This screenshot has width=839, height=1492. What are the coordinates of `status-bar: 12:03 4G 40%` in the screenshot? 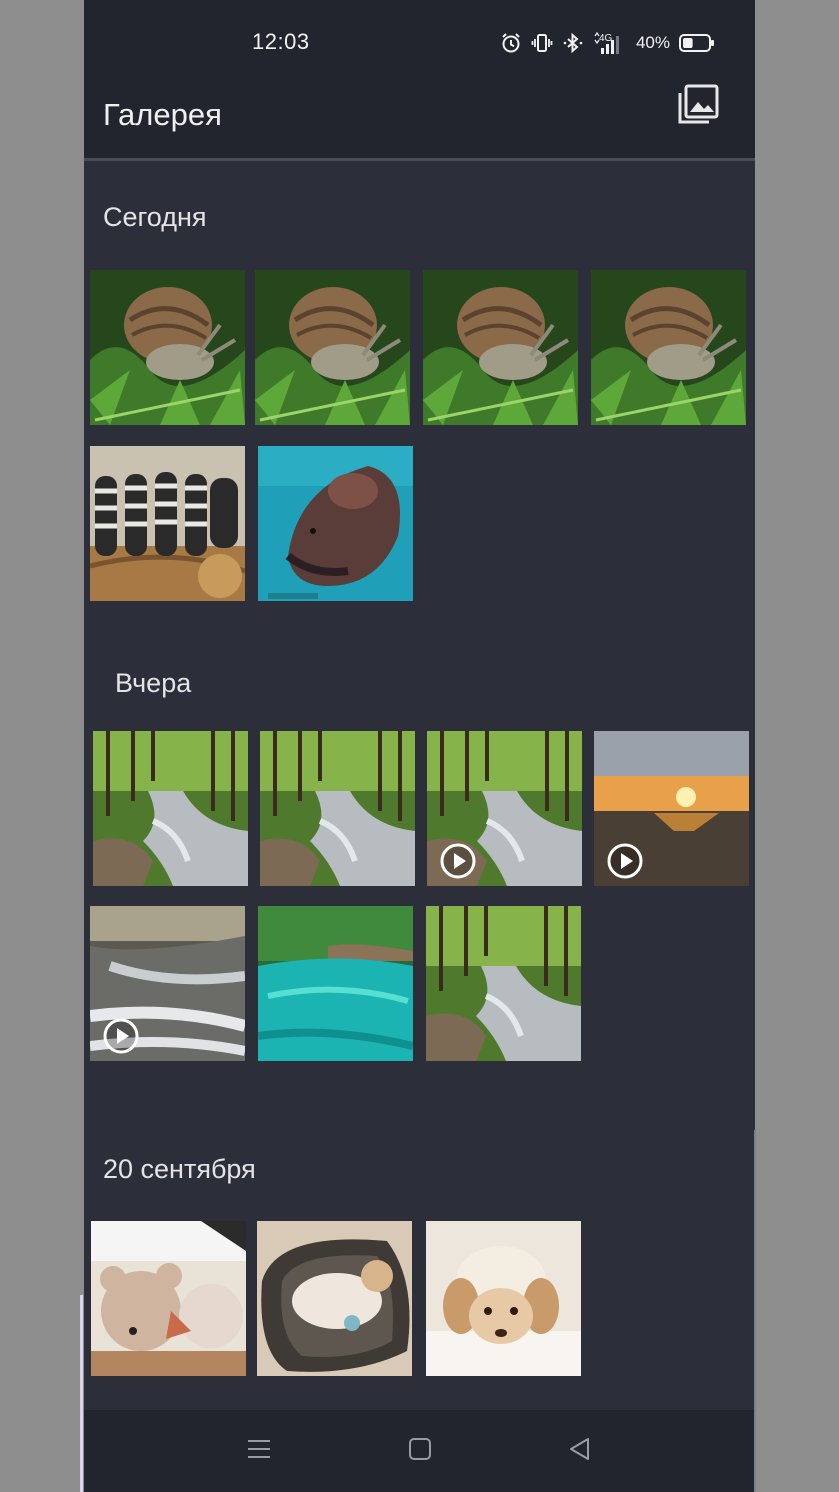 It's located at (419, 41).